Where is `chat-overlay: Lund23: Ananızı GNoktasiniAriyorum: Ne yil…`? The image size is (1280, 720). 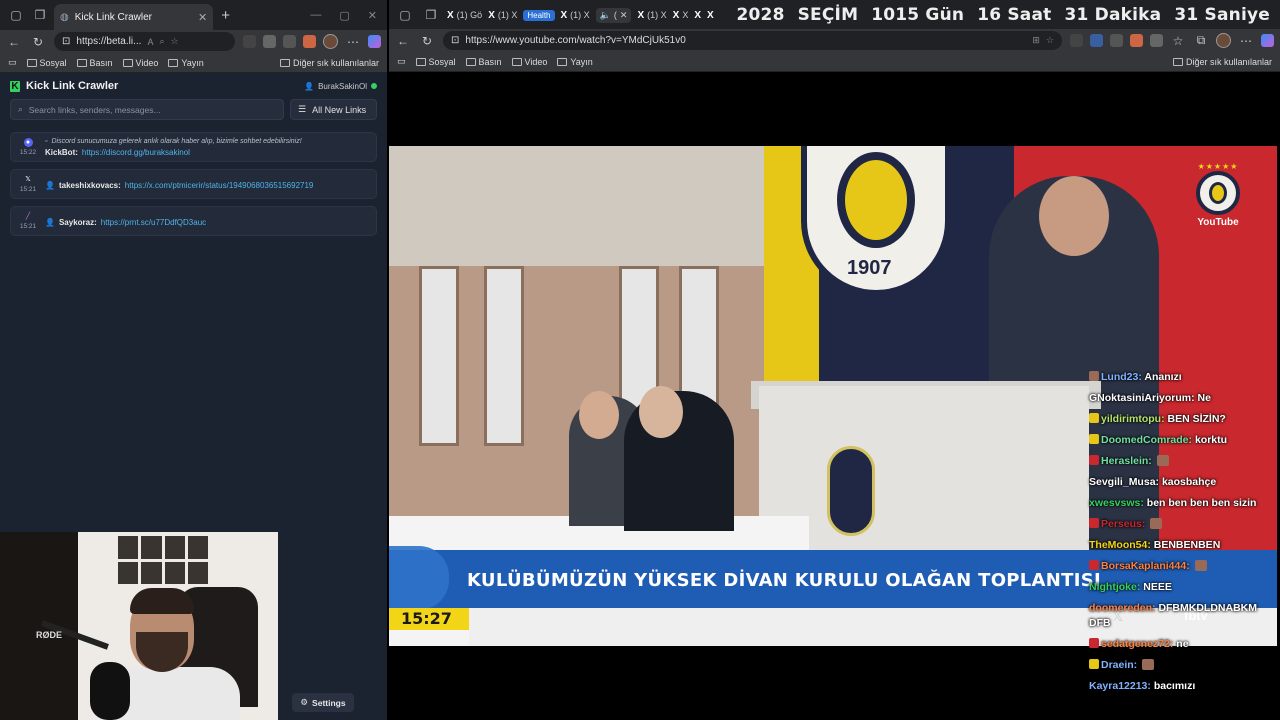 chat-overlay: Lund23: Ananızı GNoktasiniAriyorum: Ne yil… is located at coordinates (1183, 532).